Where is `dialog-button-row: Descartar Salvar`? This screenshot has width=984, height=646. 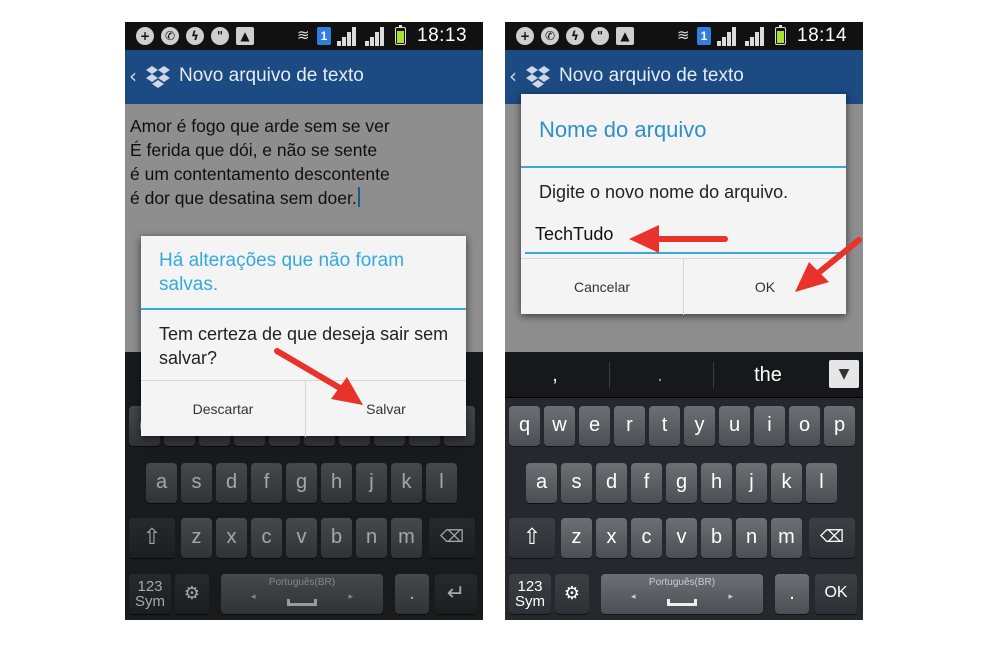
dialog-button-row: Descartar Salvar is located at coordinates (303, 408).